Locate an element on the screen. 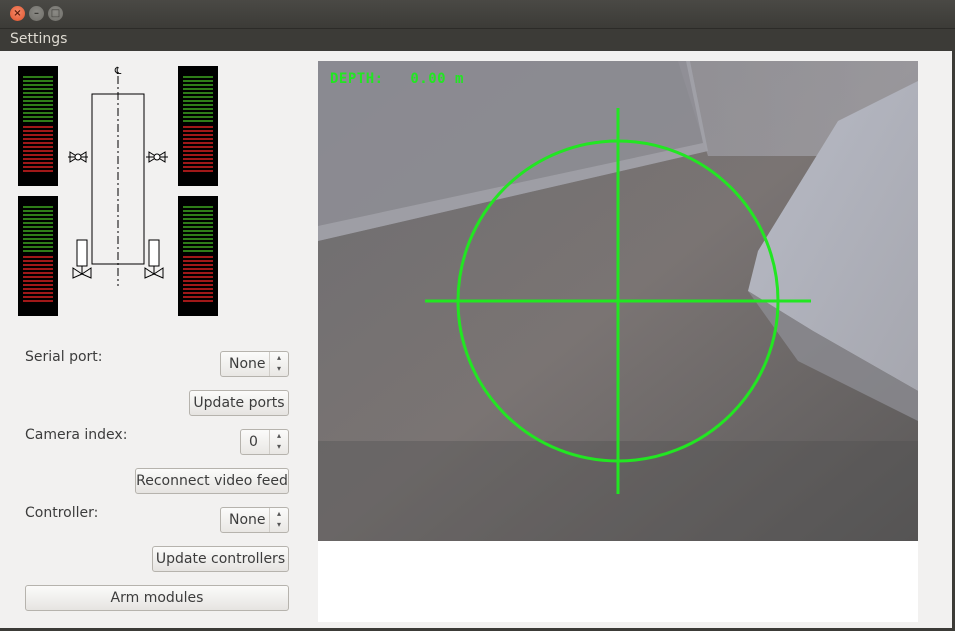 Image resolution: width=955 pixels, height=631 pixels. controller-select: None ▴ ▾ is located at coordinates (254, 520).